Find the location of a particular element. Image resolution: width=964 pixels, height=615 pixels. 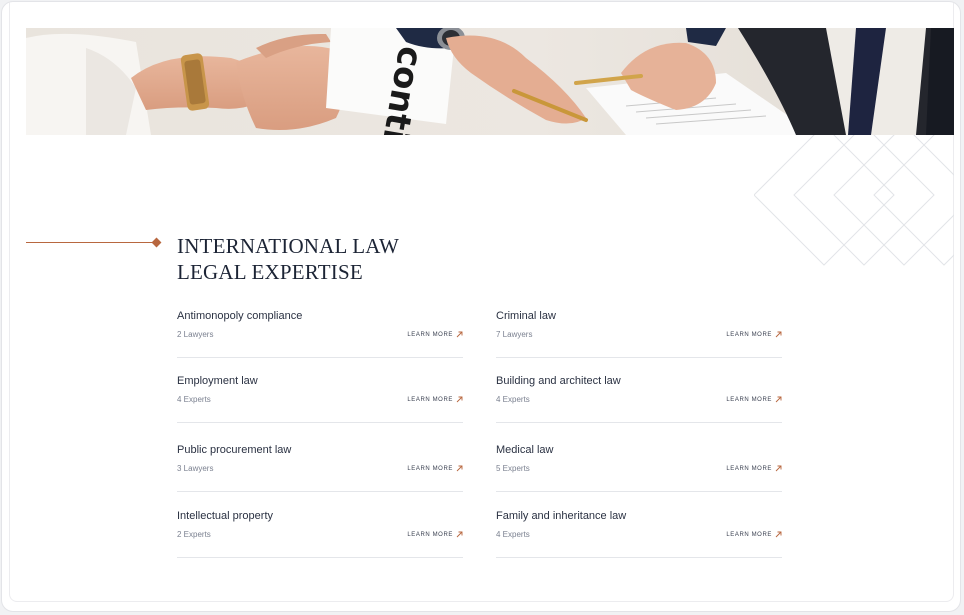

practice-area-item: Employment law 4 Experts LEARN MORE is located at coordinates (320, 395).